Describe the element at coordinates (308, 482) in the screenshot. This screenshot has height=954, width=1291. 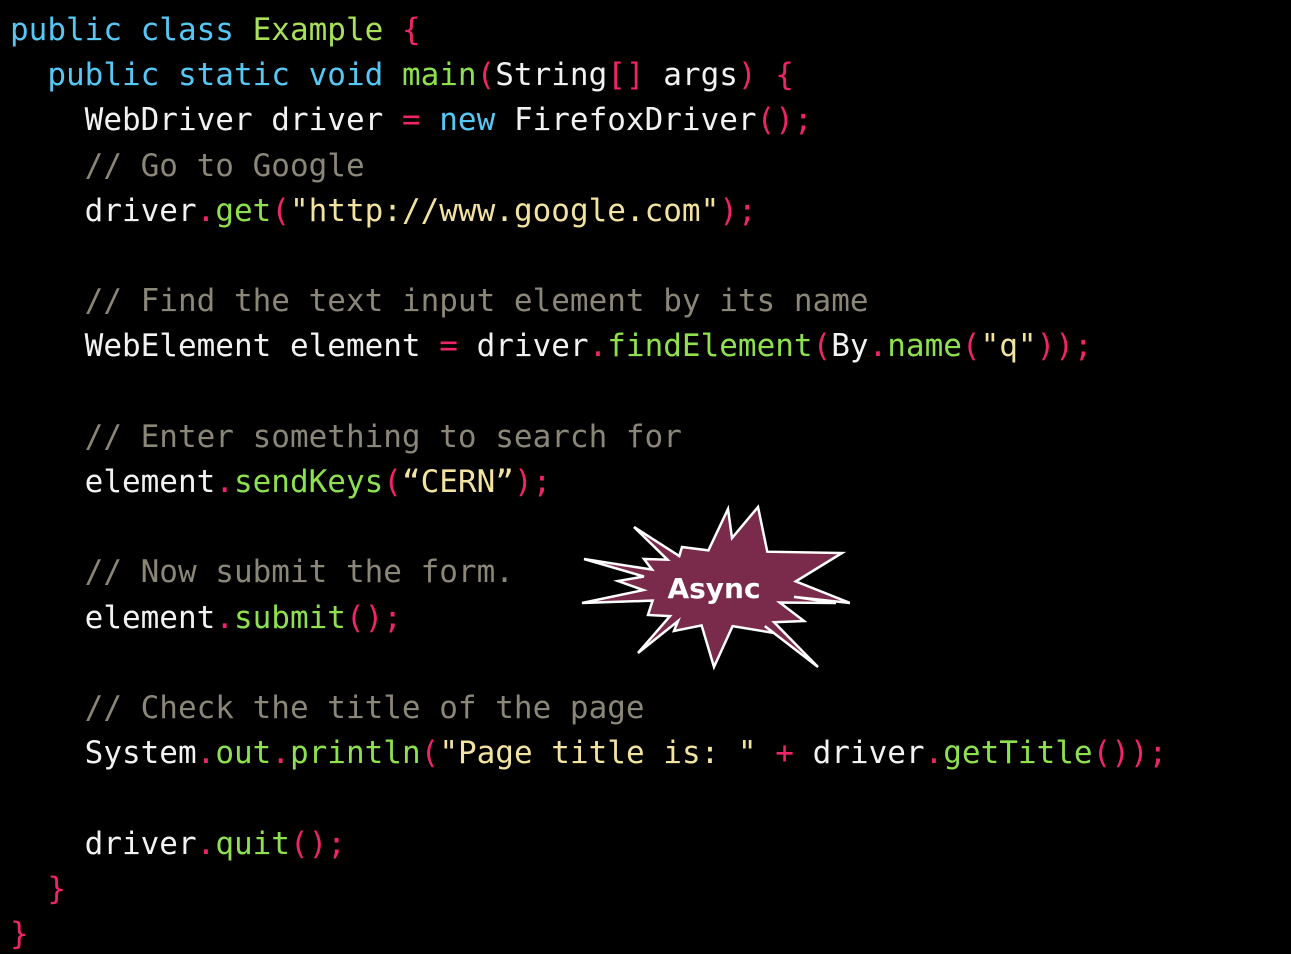
I see `code-token: sendKeys` at that location.